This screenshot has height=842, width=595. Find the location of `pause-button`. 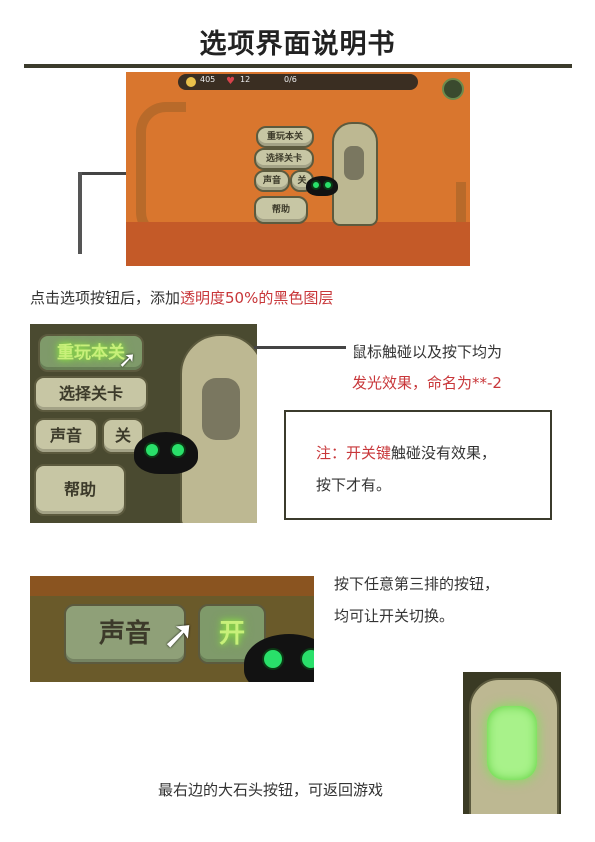

pause-button is located at coordinates (453, 89).